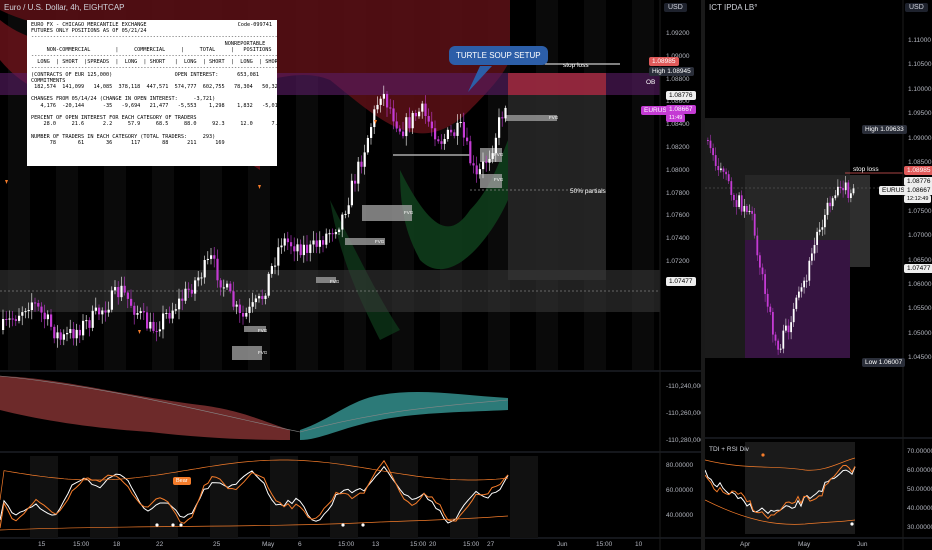 The width and height of the screenshot is (932, 550). What do you see at coordinates (678, 193) in the screenshot?
I see `price-tick: 1.07800` at bounding box center [678, 193].